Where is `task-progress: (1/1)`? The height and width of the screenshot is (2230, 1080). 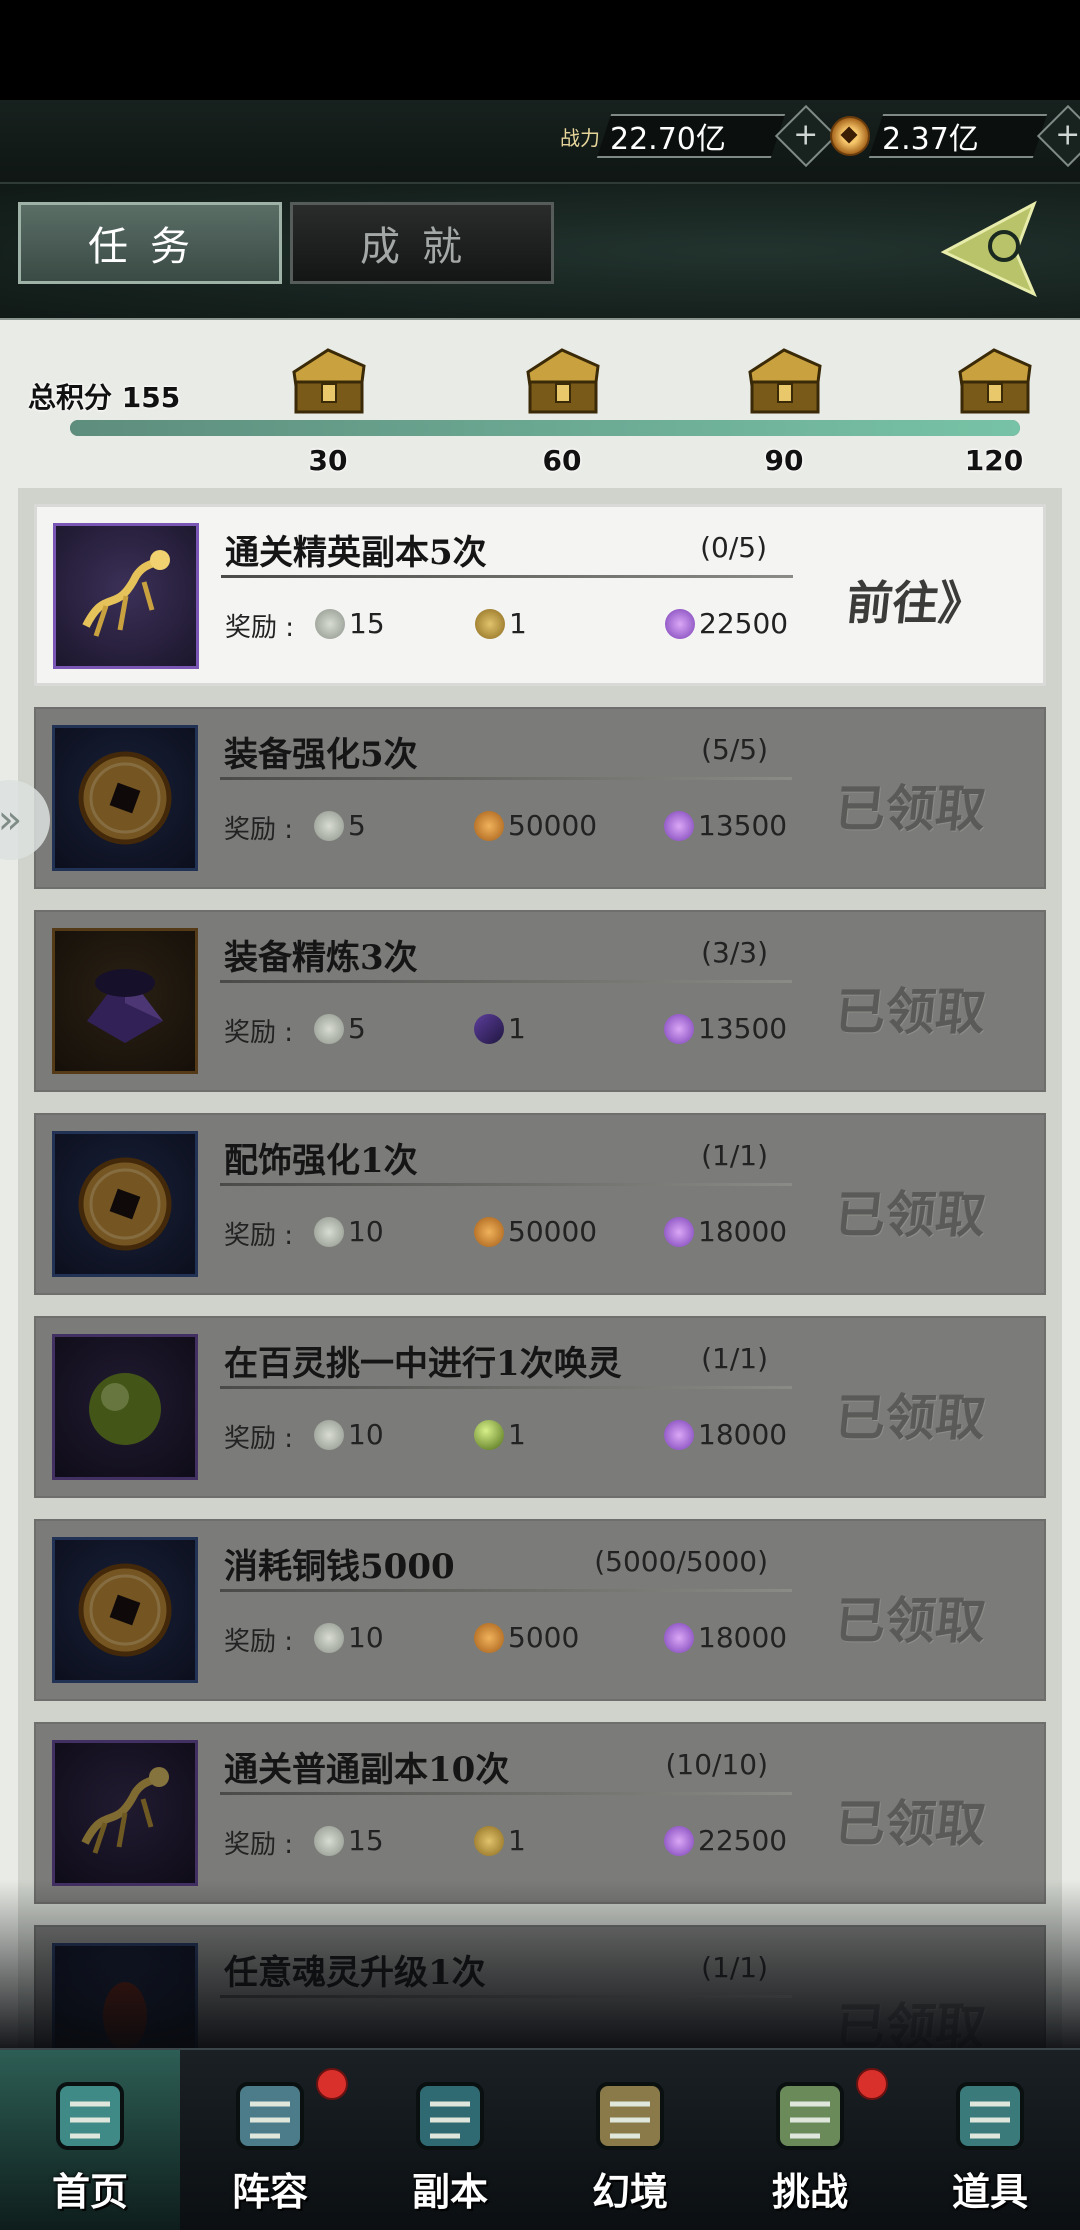
task-progress: (1/1) is located at coordinates (734, 1358).